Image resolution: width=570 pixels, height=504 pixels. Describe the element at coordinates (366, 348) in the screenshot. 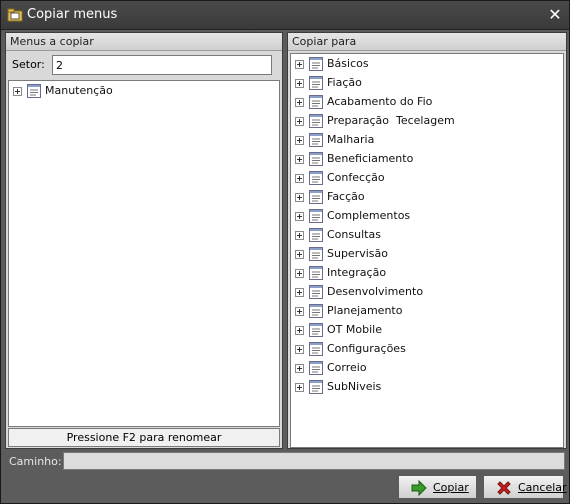

I see `tree-node-label: Configurações` at that location.